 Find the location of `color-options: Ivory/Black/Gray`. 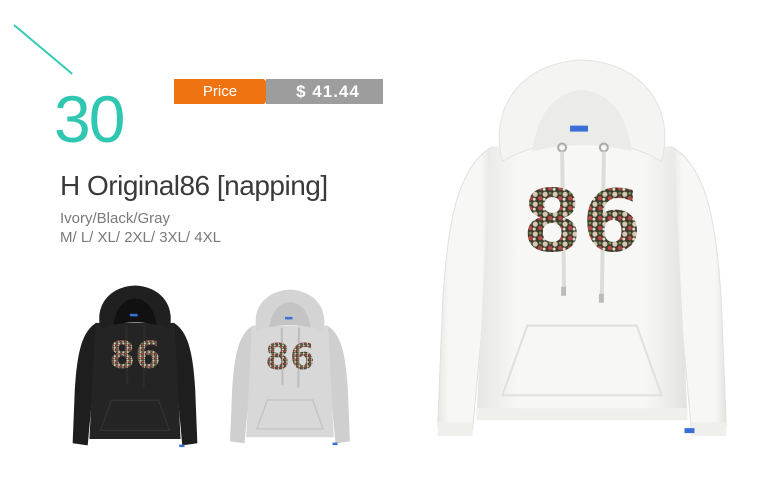

color-options: Ivory/Black/Gray is located at coordinates (115, 218).